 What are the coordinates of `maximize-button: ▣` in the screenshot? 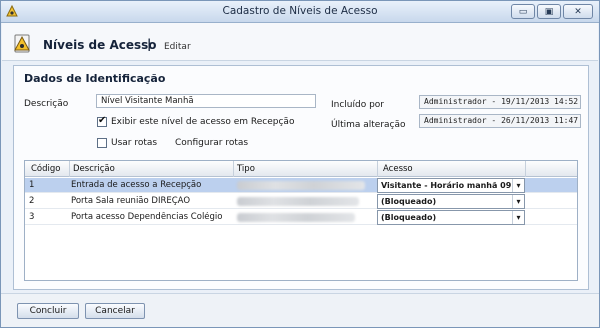 It's located at (549, 11).